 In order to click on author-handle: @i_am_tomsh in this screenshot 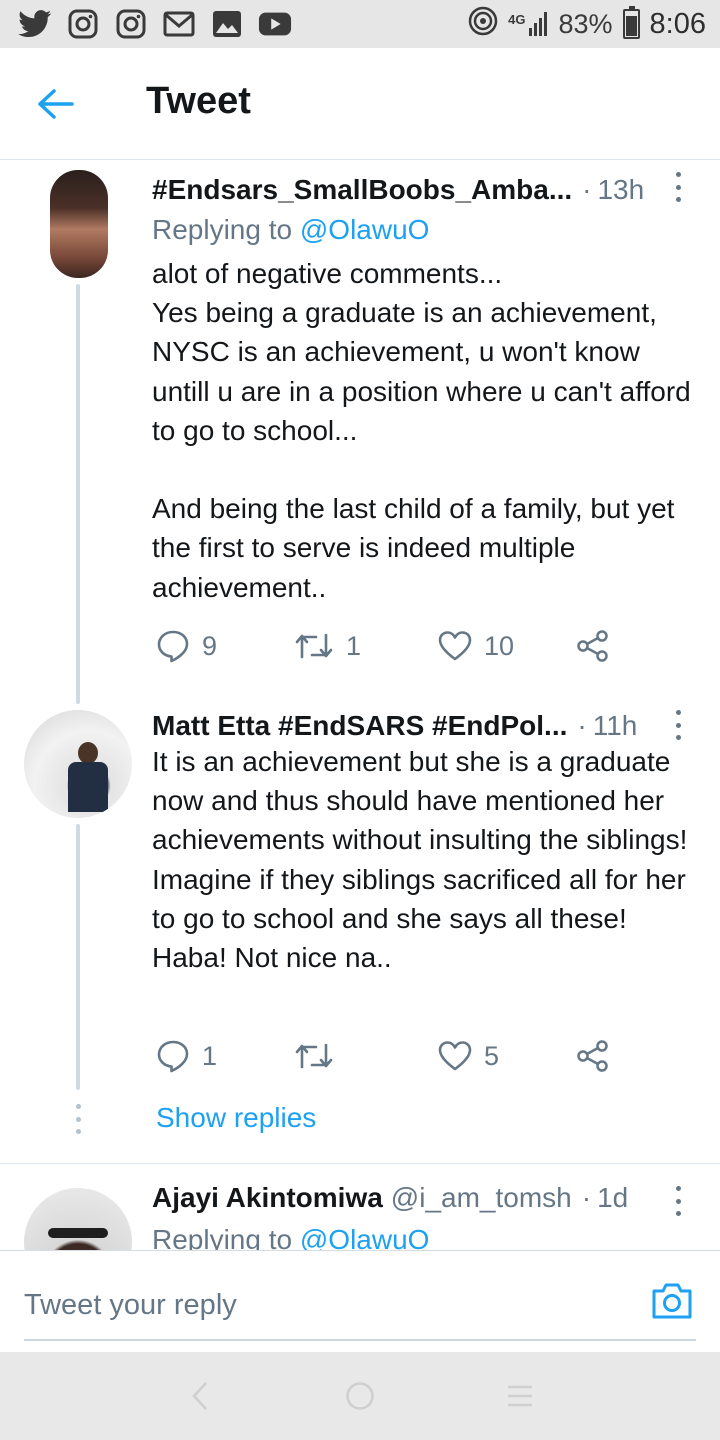, I will do `click(481, 1198)`.